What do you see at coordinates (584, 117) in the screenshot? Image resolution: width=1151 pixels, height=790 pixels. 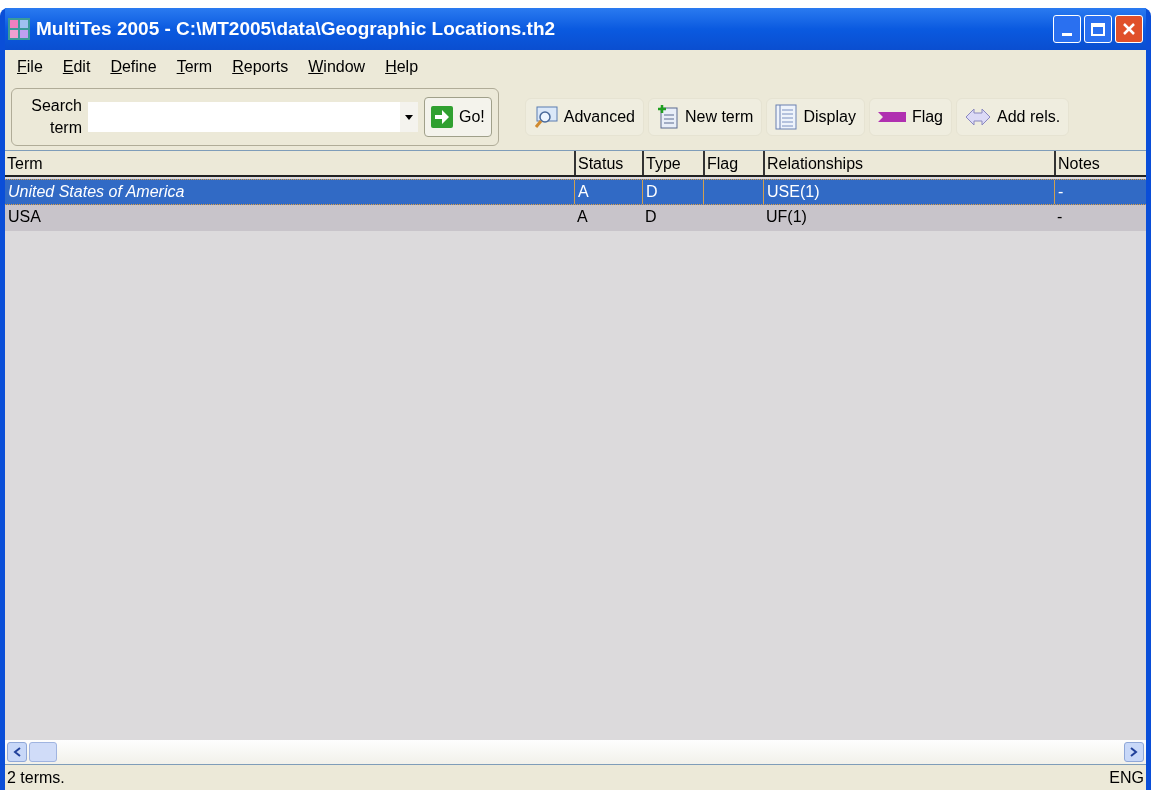 I see `toolbar-button: Advanced` at bounding box center [584, 117].